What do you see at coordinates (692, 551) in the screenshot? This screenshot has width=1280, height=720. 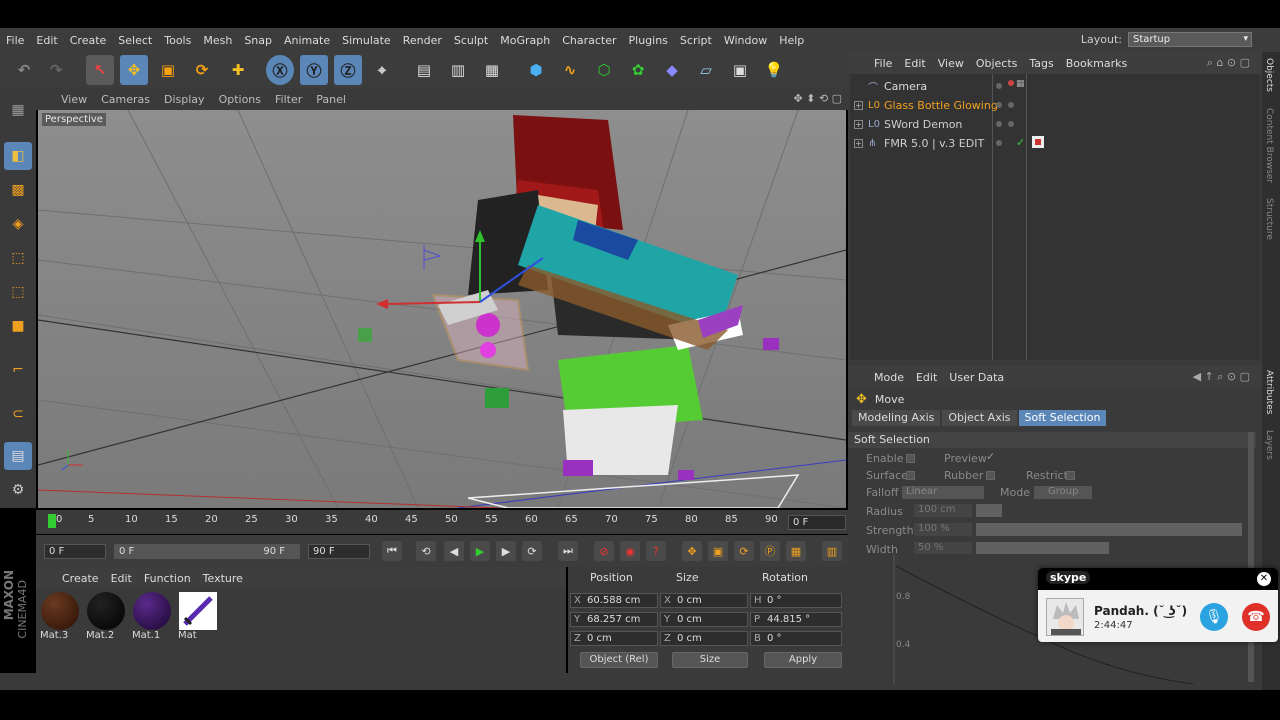 I see `key-position-icon: ✥` at bounding box center [692, 551].